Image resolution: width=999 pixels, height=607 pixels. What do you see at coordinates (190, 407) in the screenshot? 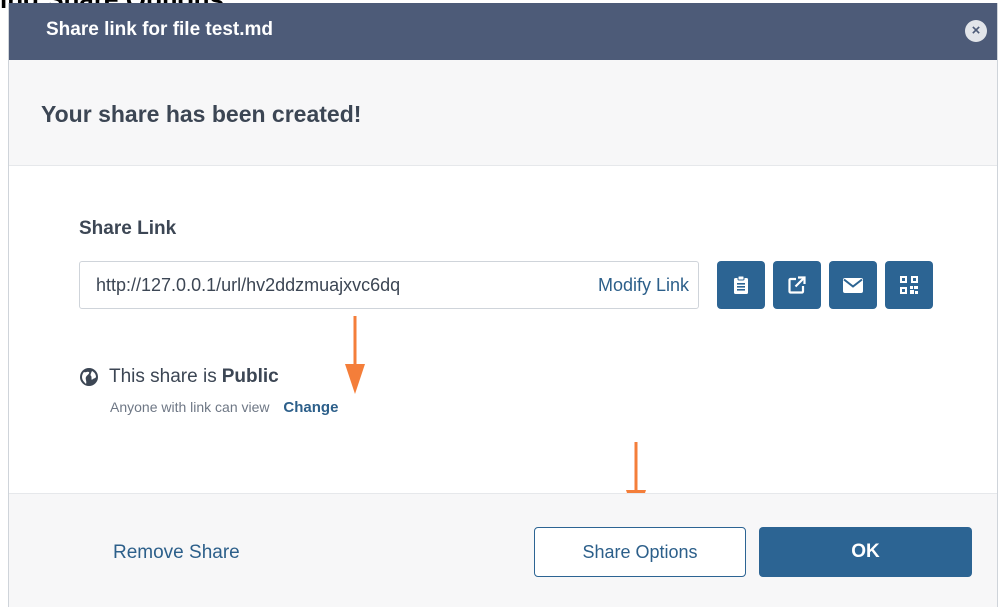
I see `visibility-description: Anyone with link can view` at bounding box center [190, 407].